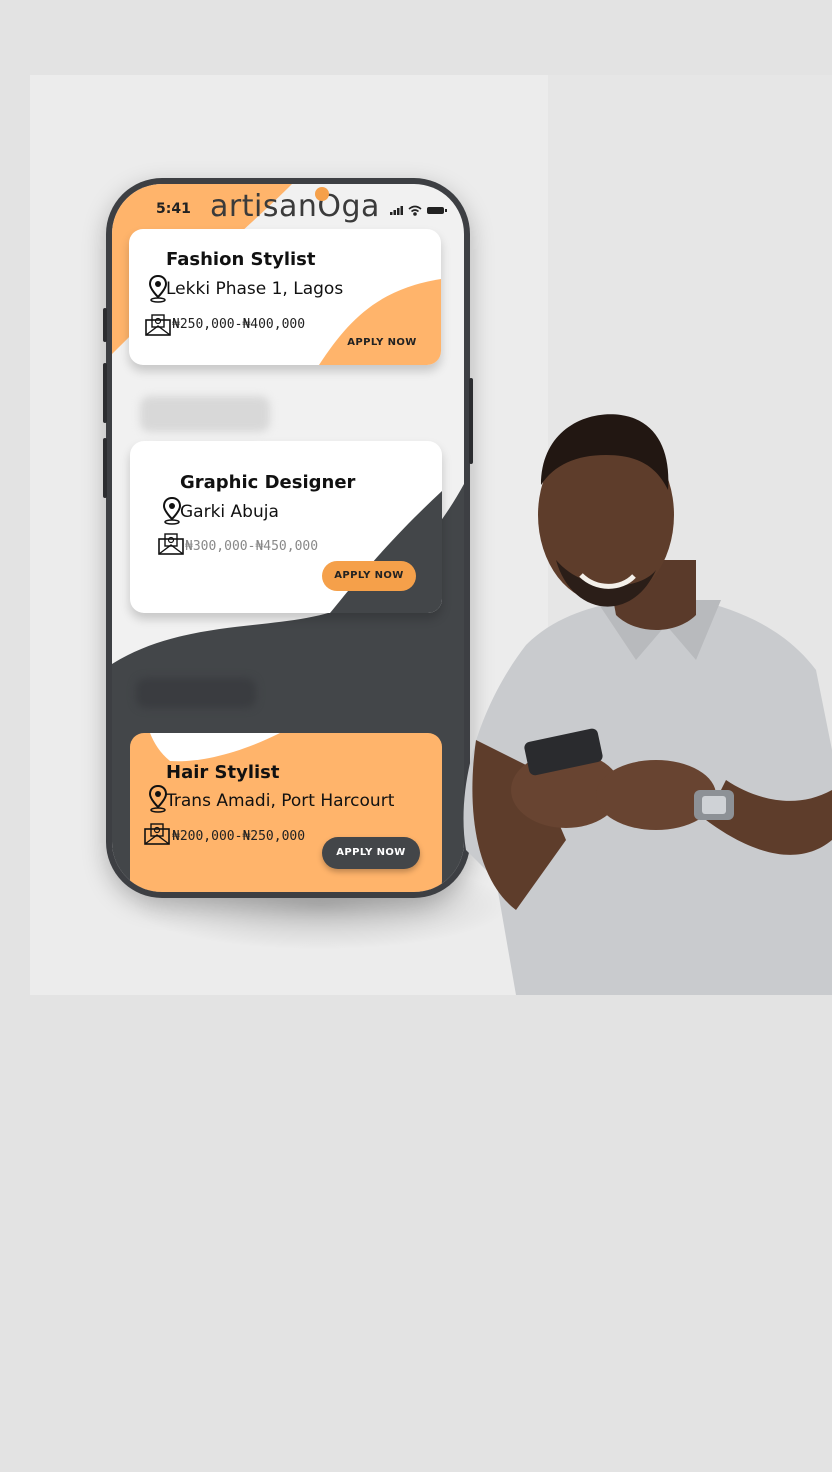 The image size is (832, 1472). I want to click on status-icons, so click(418, 210).